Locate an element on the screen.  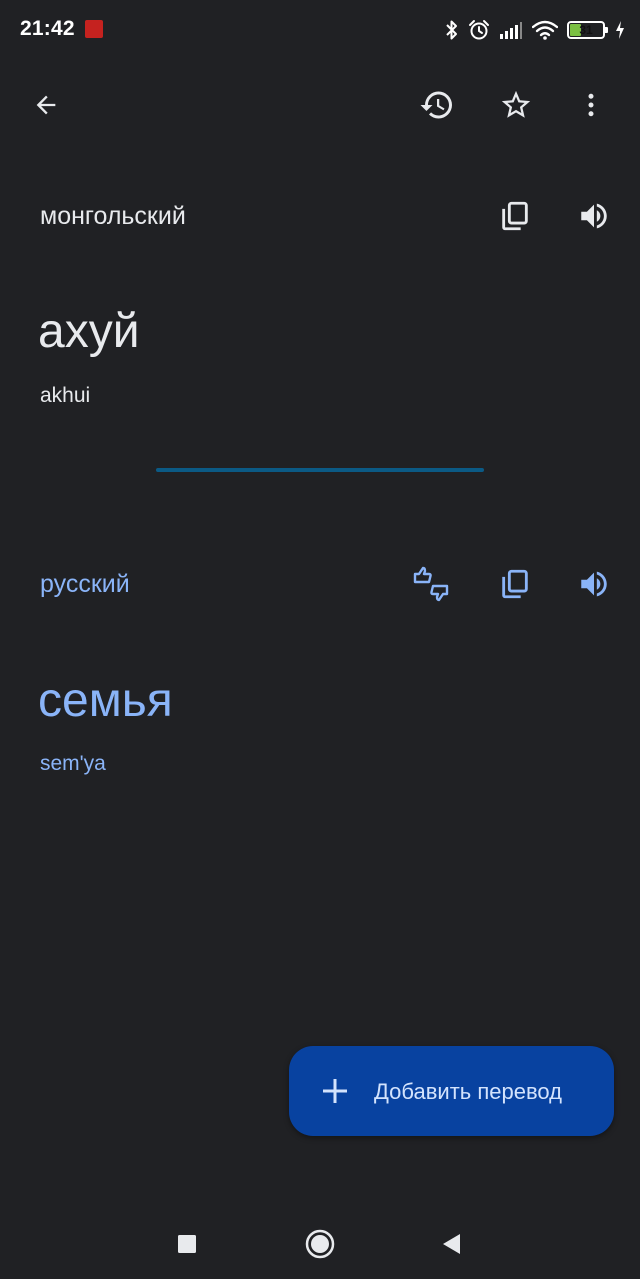
history-icon is located at coordinates (436, 105).